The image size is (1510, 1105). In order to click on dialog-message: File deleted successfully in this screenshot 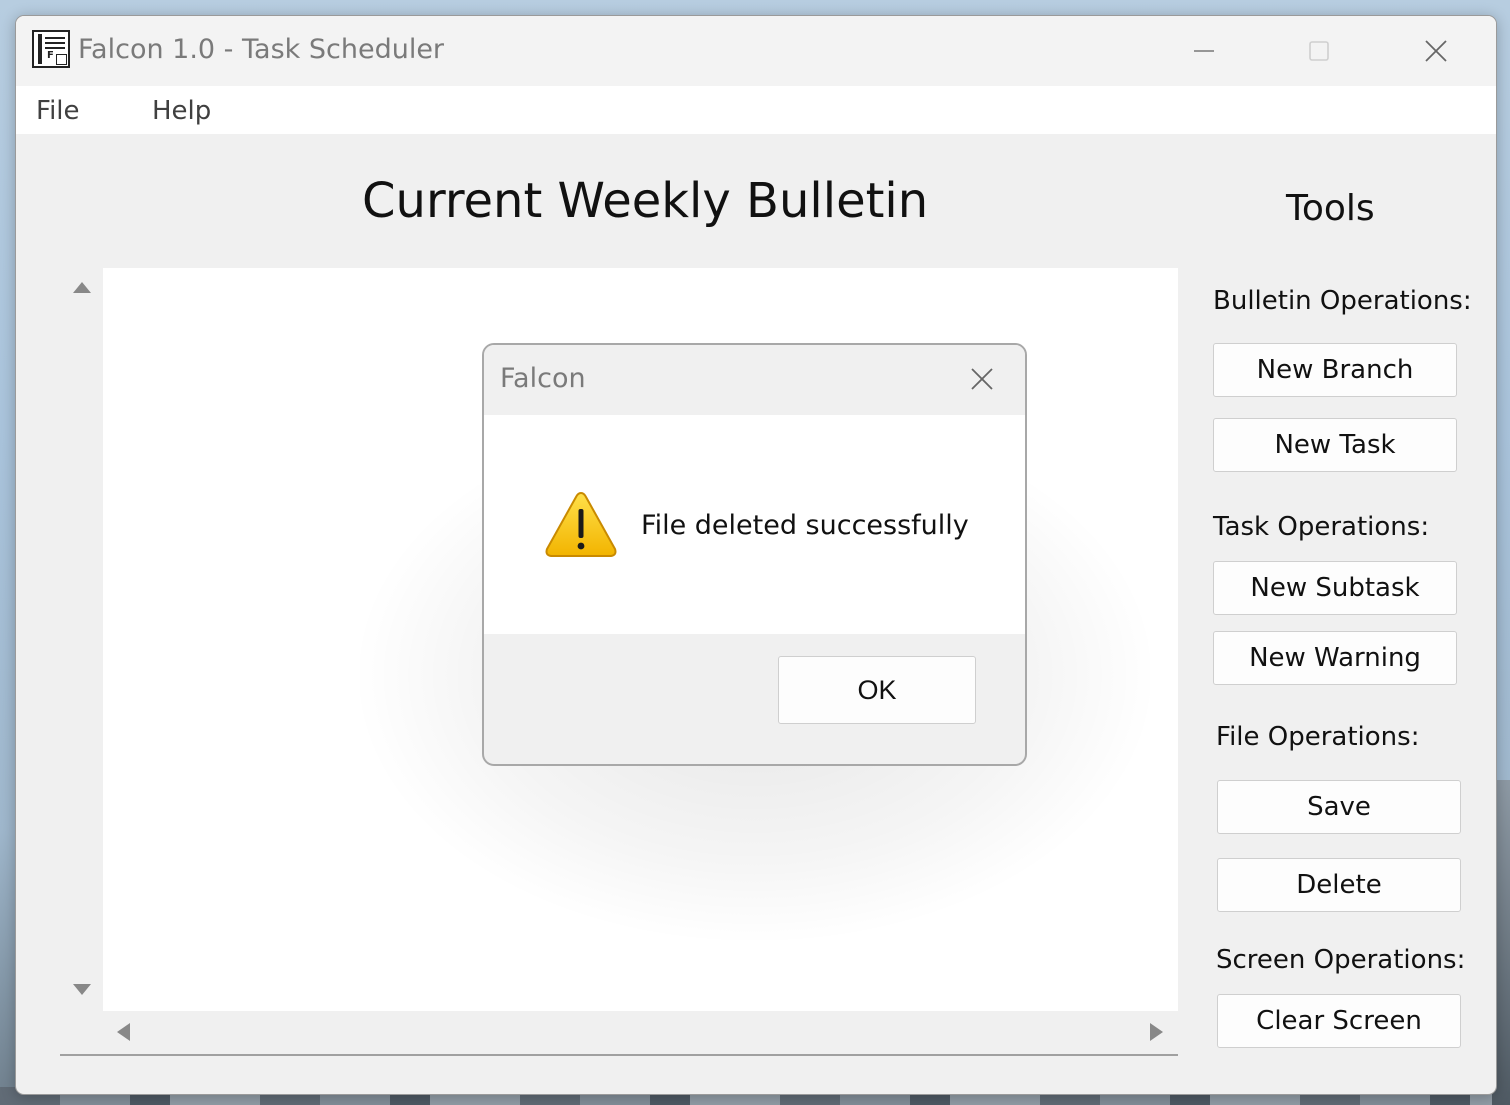, I will do `click(805, 525)`.